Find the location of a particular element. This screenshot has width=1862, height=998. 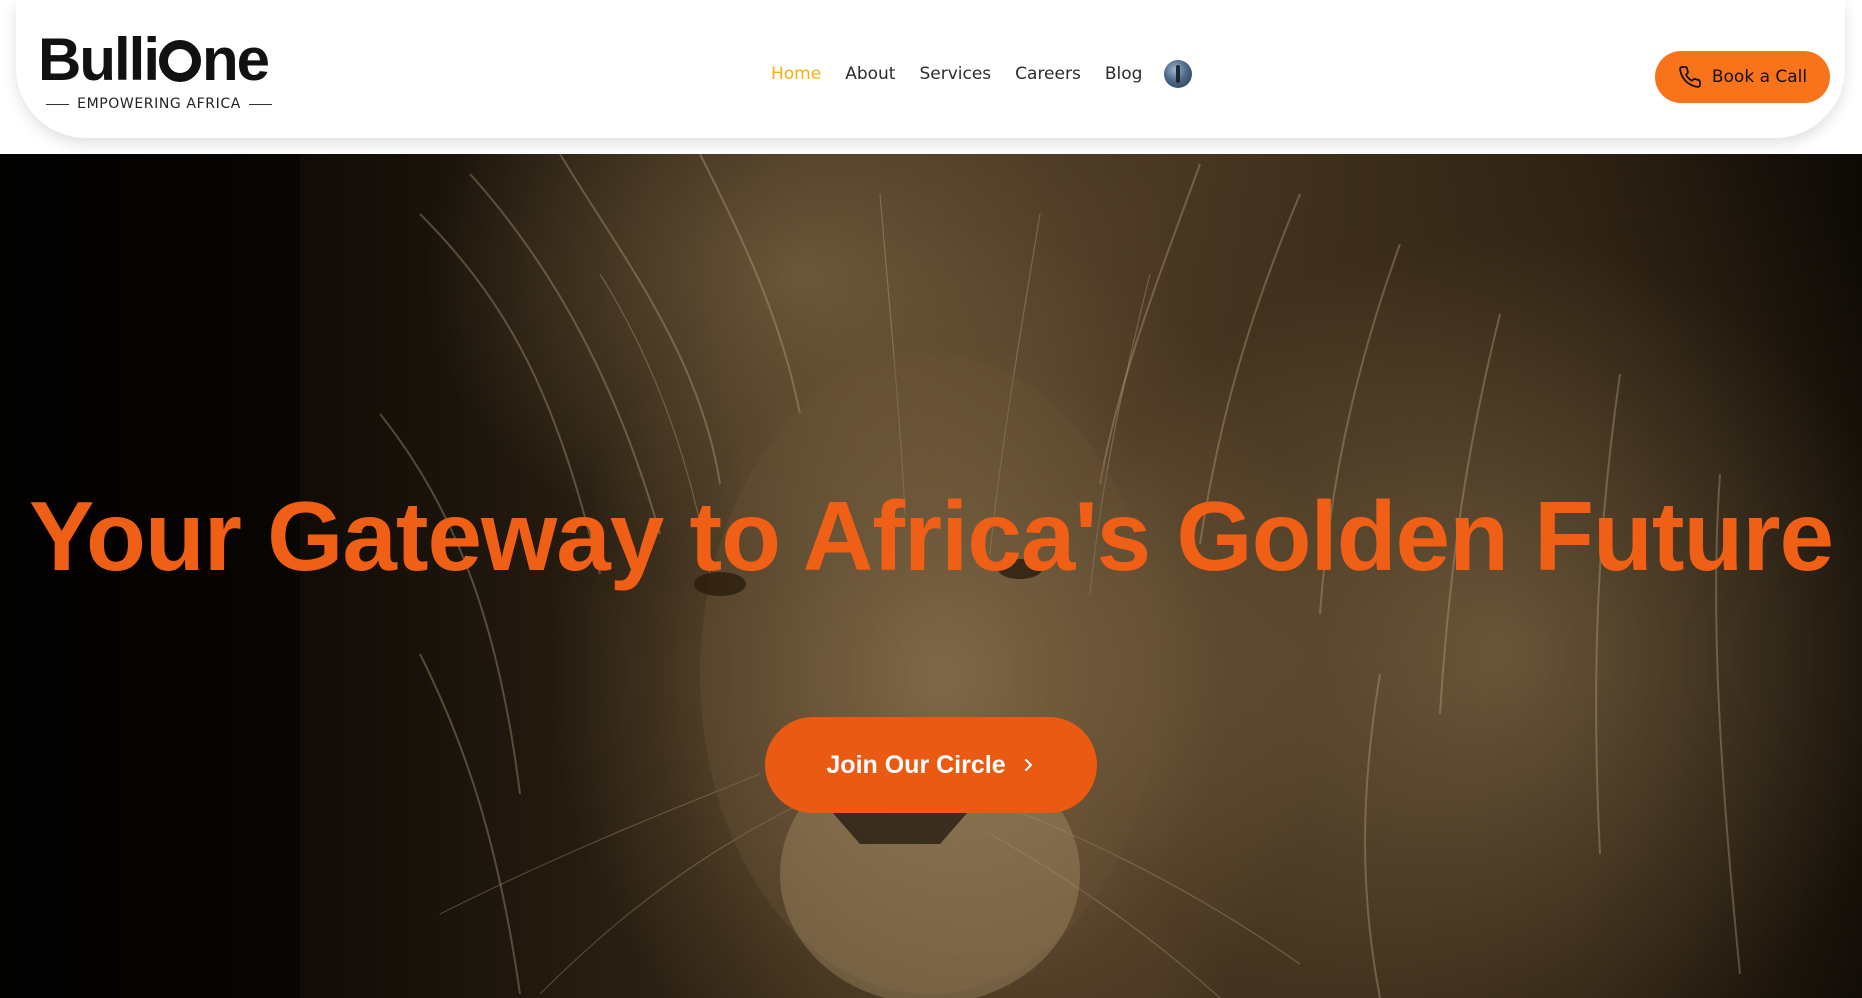

tagline-text: EMPOWERING AFRICA is located at coordinates (159, 104).